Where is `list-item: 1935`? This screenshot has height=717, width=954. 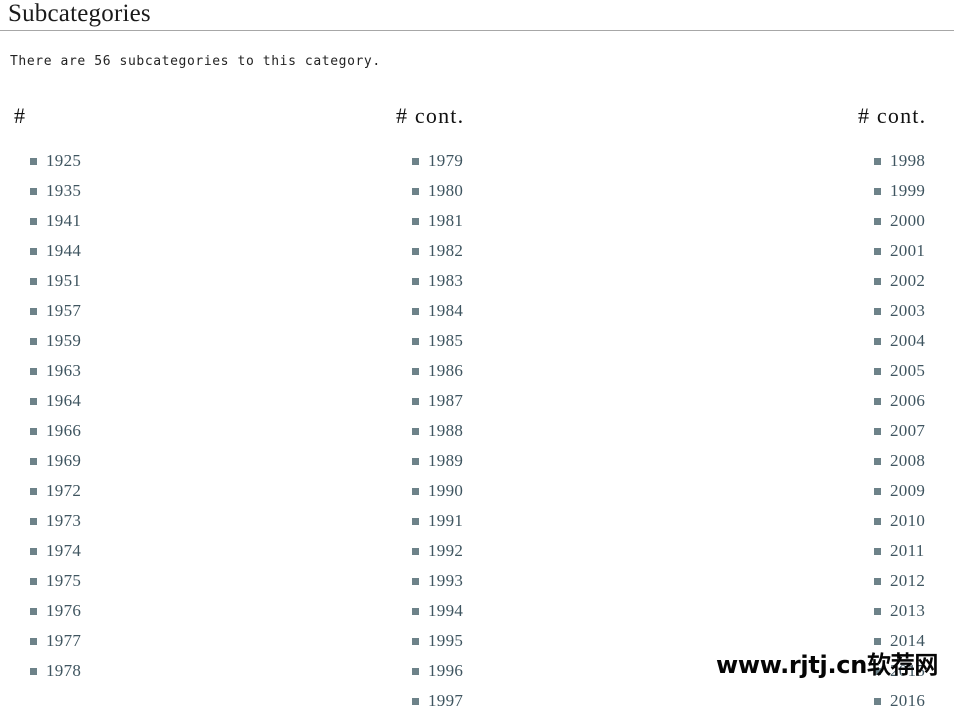 list-item: 1935 is located at coordinates (47, 191).